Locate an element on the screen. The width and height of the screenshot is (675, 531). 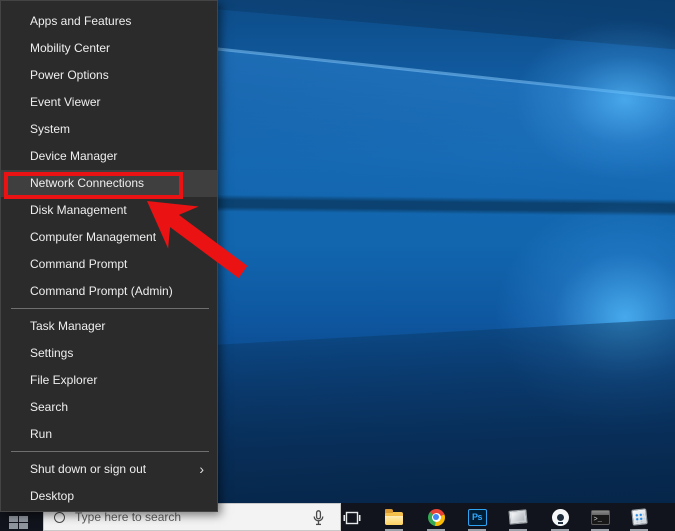
photoshop-button: Ps is located at coordinates (477, 517).